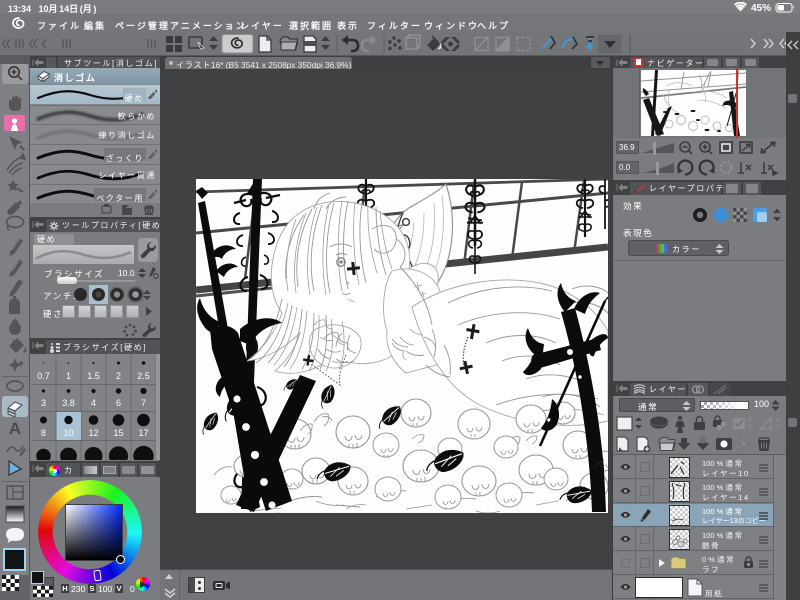 The width and height of the screenshot is (800, 600). Describe the element at coordinates (118, 376) in the screenshot. I see `svg-text: 2` at that location.